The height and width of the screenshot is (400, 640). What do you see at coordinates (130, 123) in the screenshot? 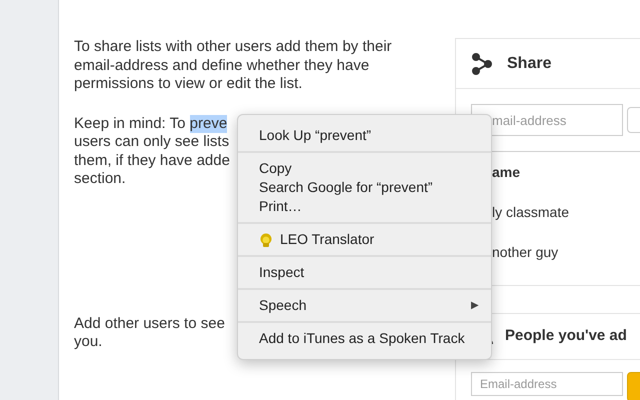
I see `body-text: Keep in mind: To` at bounding box center [130, 123].